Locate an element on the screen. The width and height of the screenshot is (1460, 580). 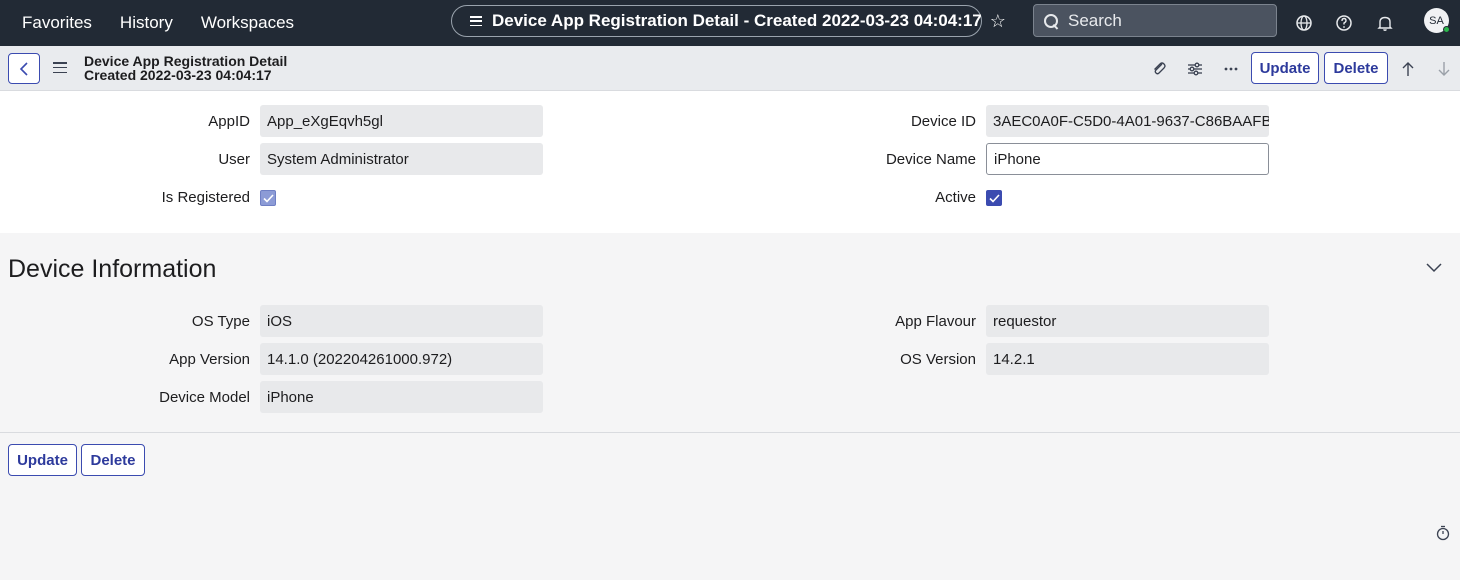
nav-favorites: Favorites is located at coordinates (57, 23).